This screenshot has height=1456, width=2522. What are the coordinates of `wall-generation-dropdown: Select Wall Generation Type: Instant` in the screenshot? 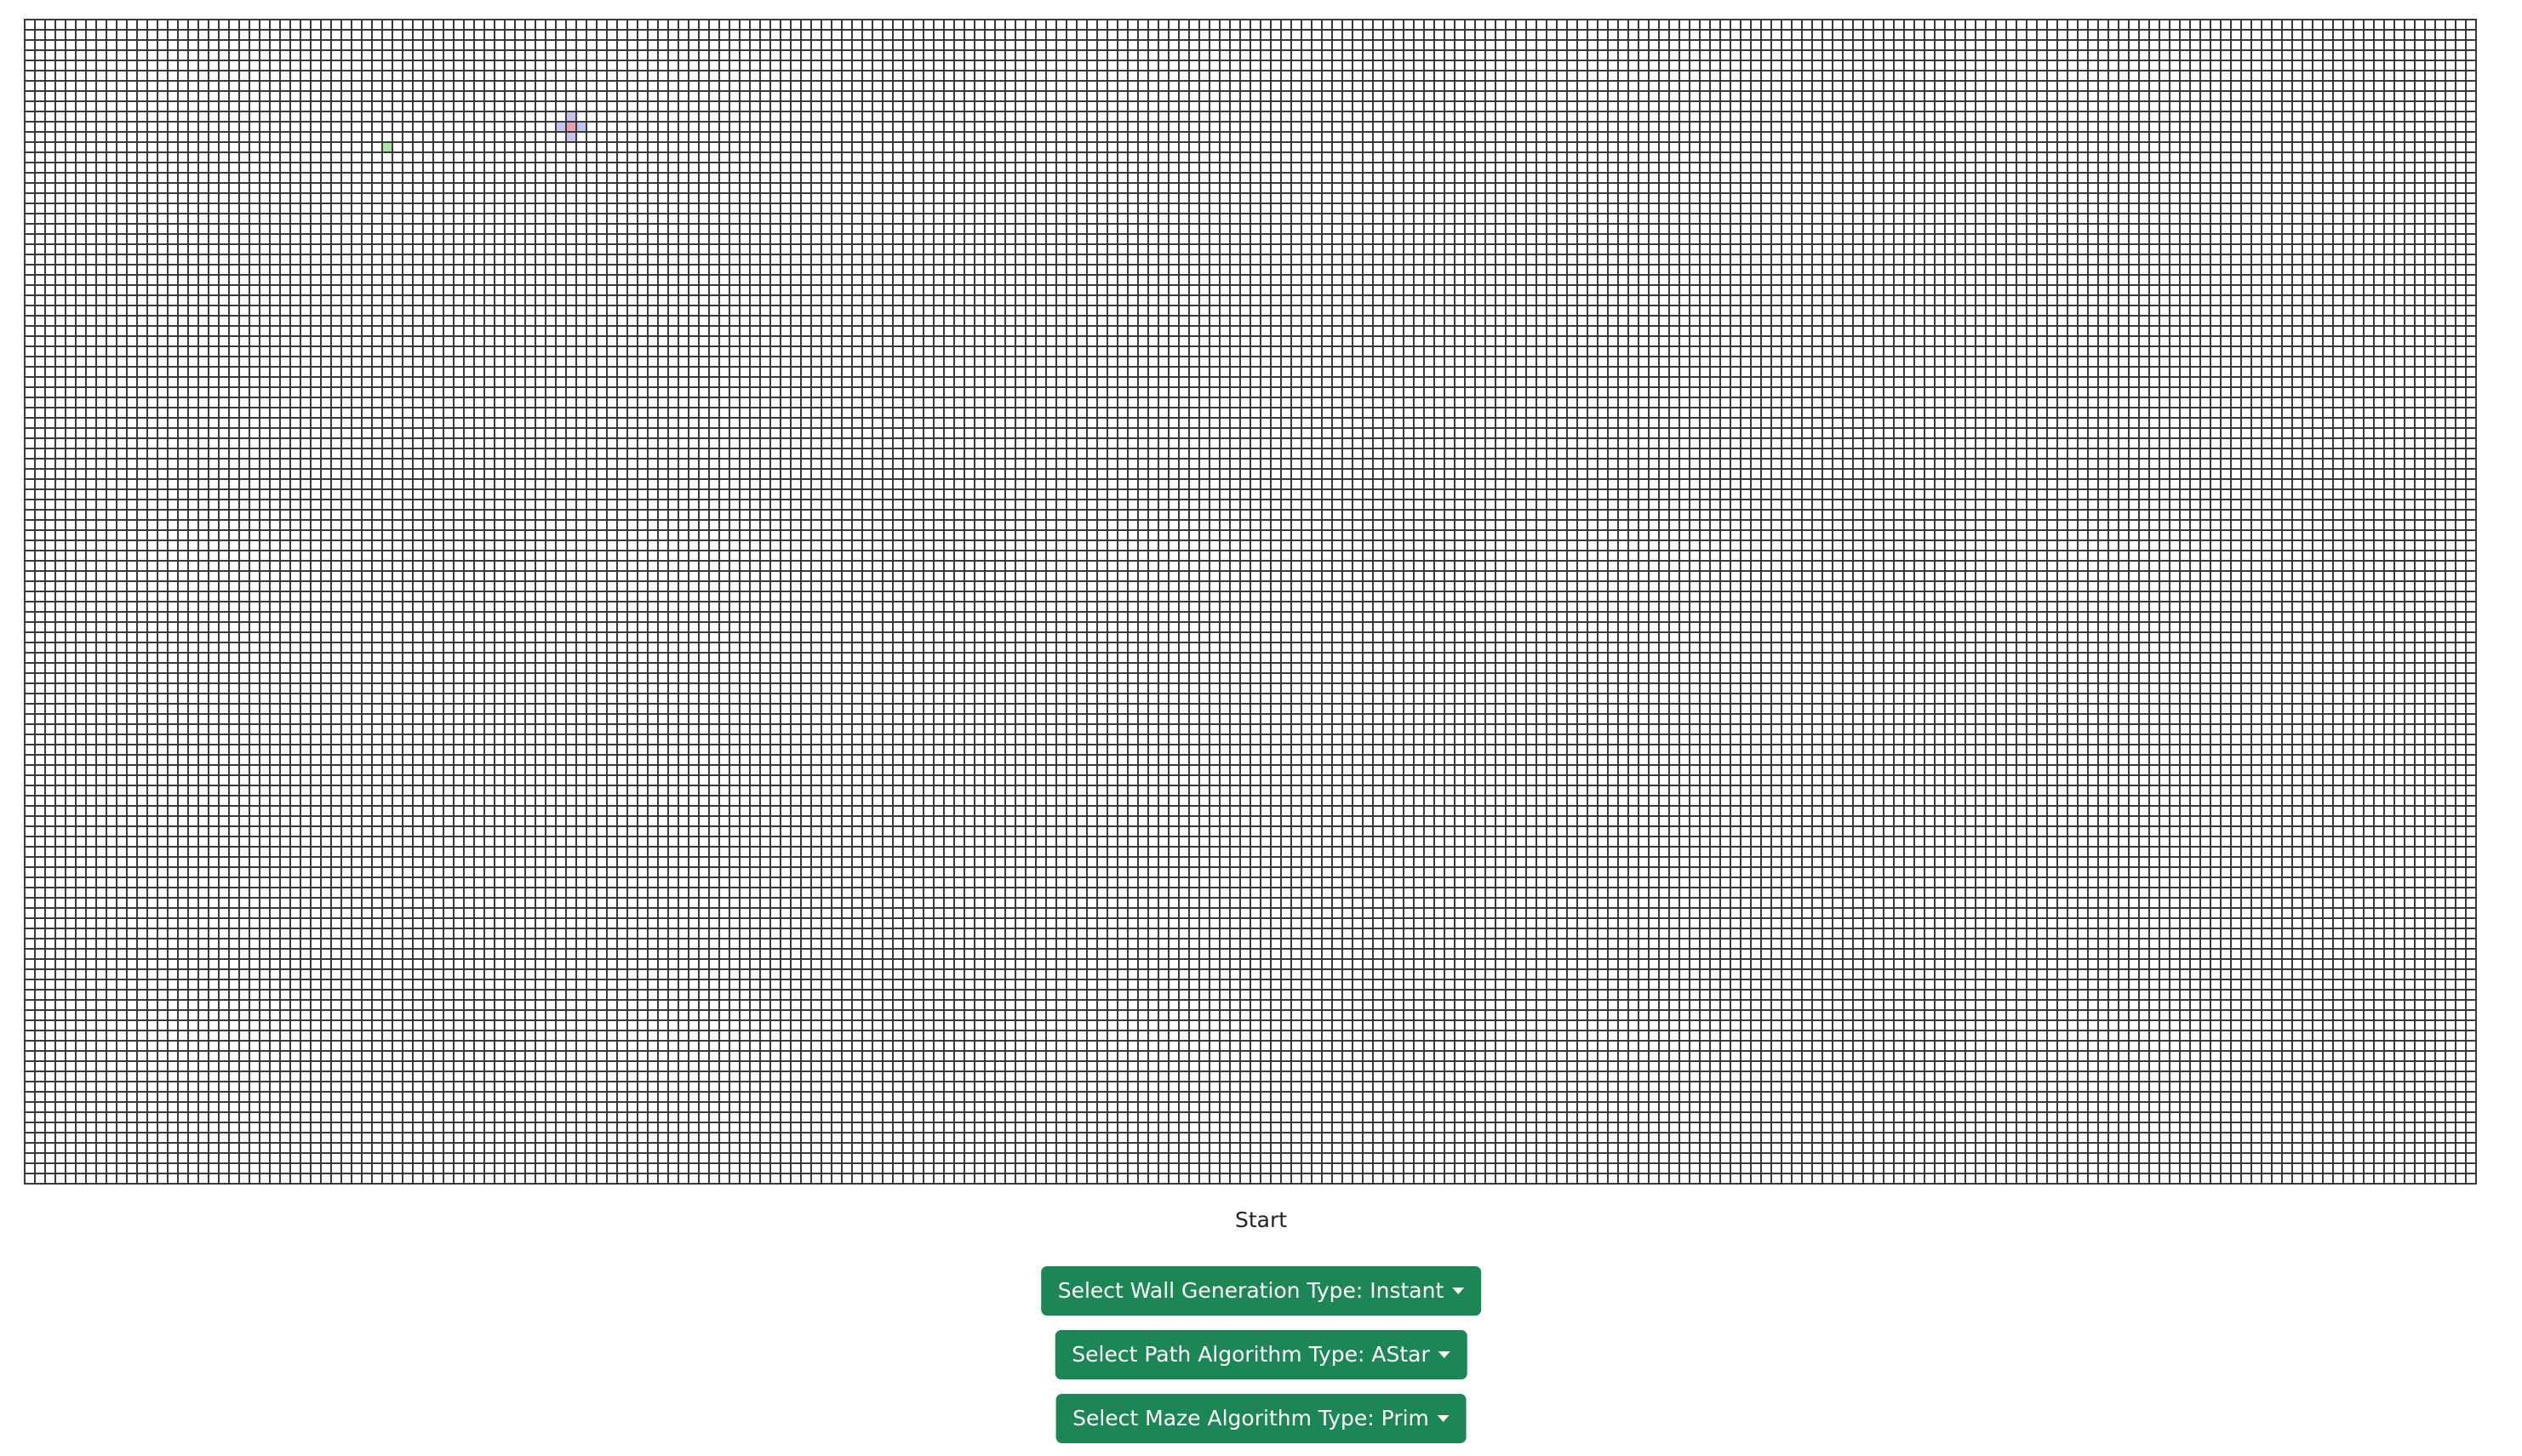 It's located at (1261, 1291).